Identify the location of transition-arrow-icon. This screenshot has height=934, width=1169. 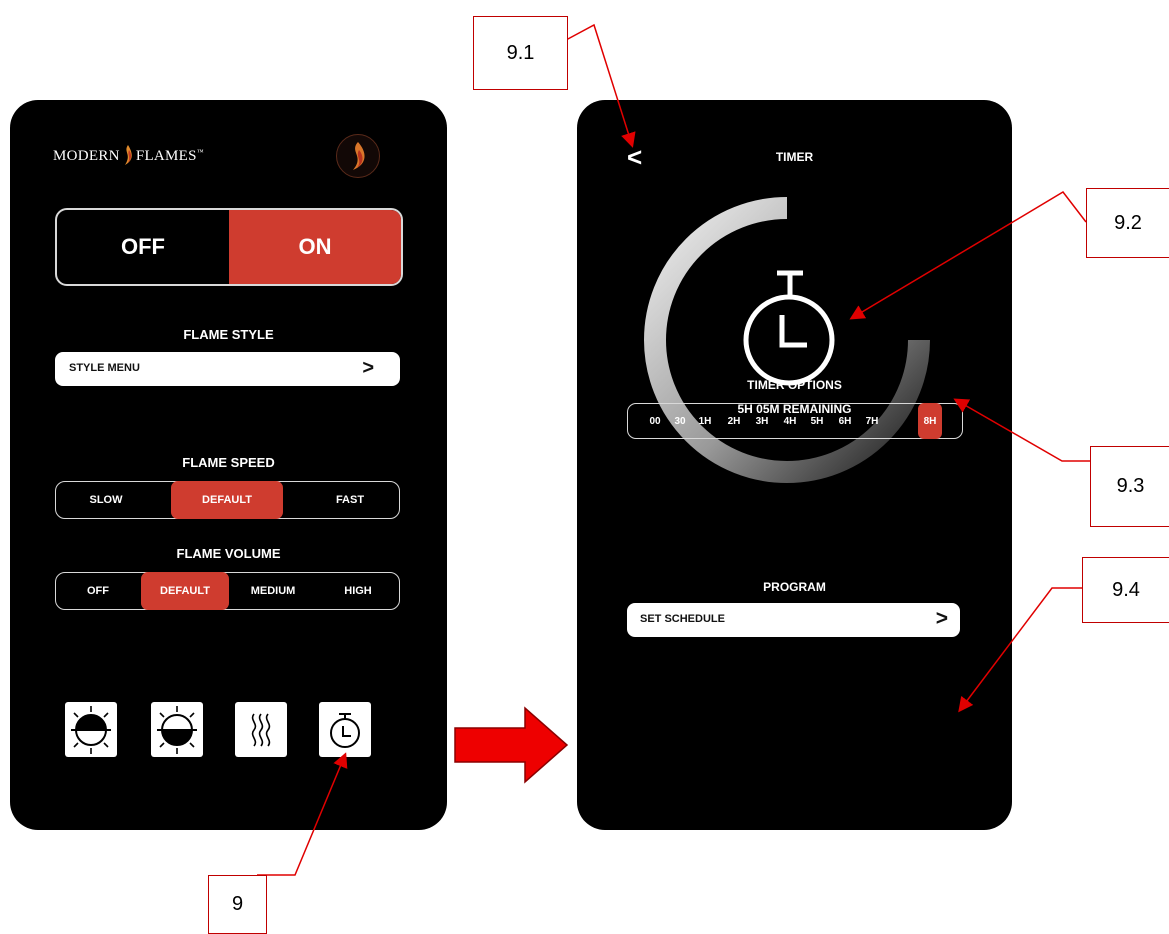
(511, 745).